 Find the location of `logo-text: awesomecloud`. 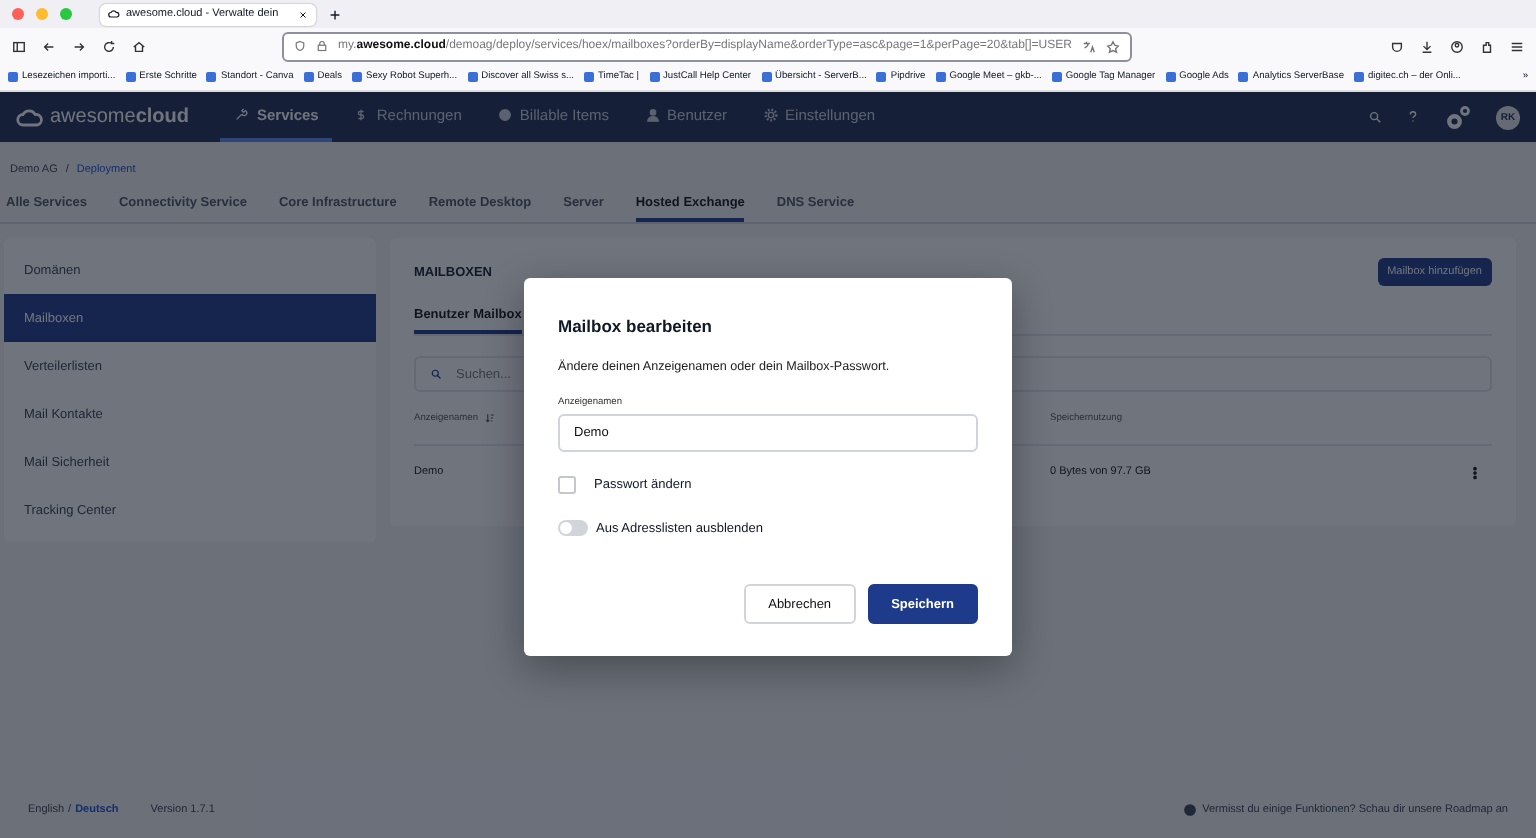

logo-text: awesomecloud is located at coordinates (119, 117).